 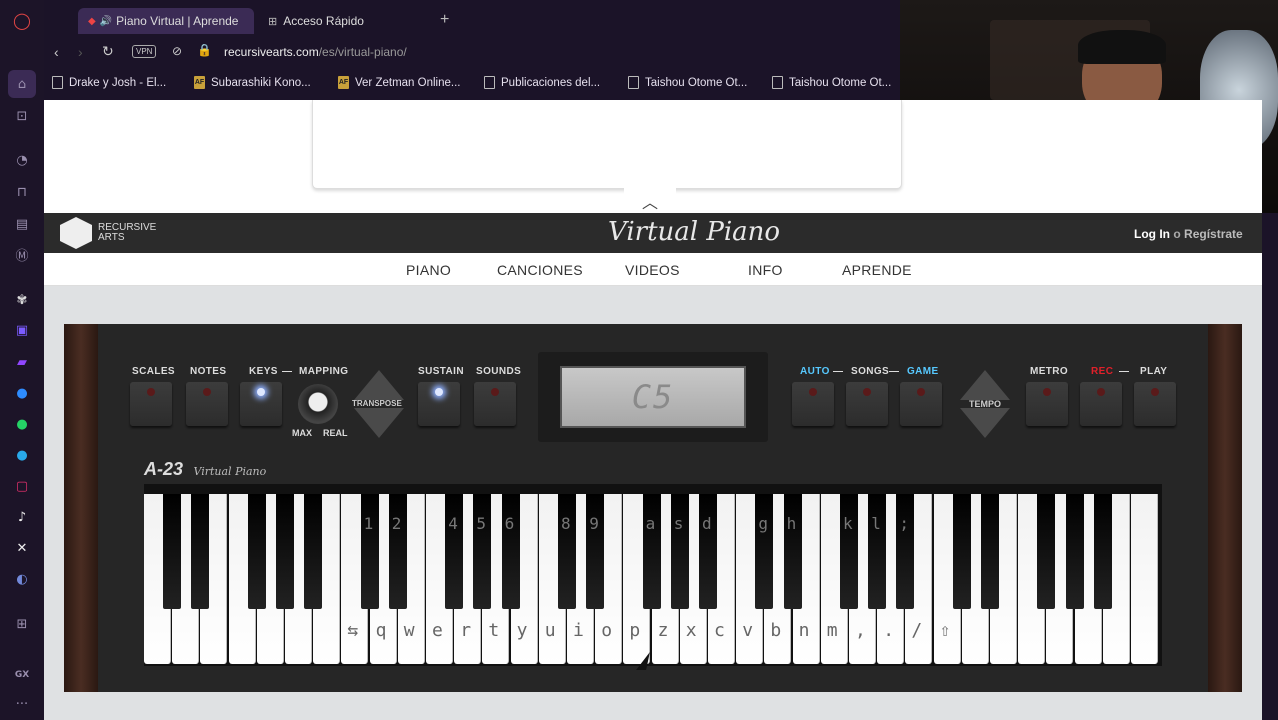 What do you see at coordinates (22, 330) in the screenshot?
I see `css-icon: ▣` at bounding box center [22, 330].